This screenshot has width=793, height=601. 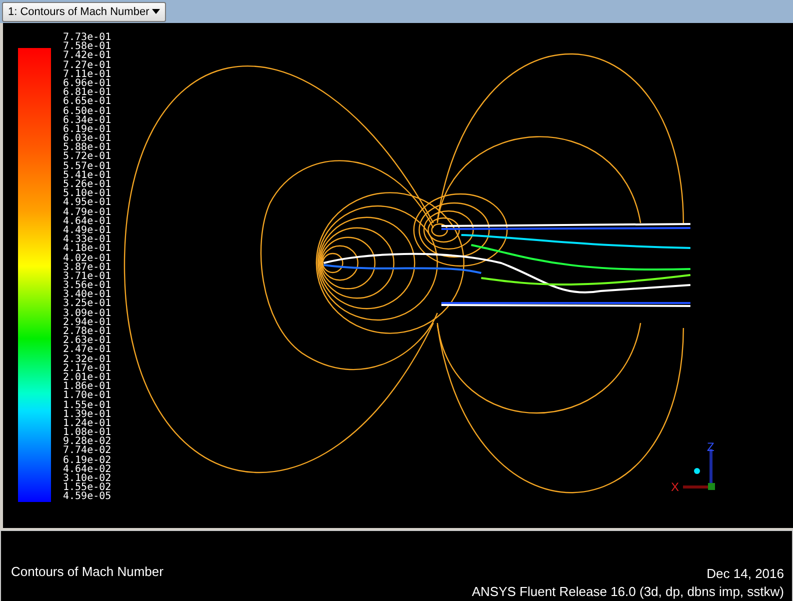 I want to click on colorbar-label: 2.47e-01, so click(x=87, y=350).